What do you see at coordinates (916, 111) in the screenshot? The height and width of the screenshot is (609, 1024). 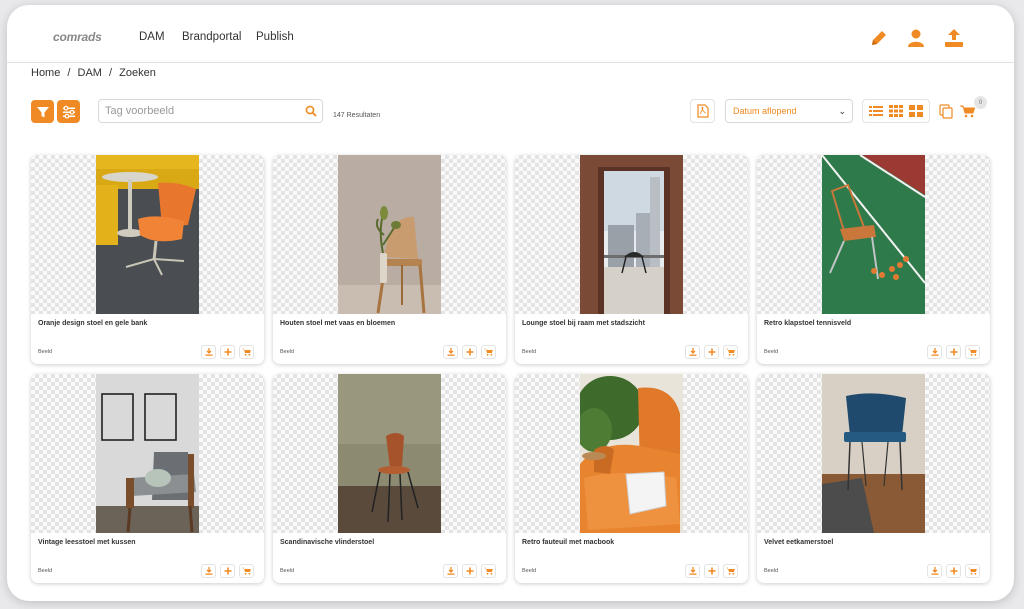 I see `large-grid-icon` at bounding box center [916, 111].